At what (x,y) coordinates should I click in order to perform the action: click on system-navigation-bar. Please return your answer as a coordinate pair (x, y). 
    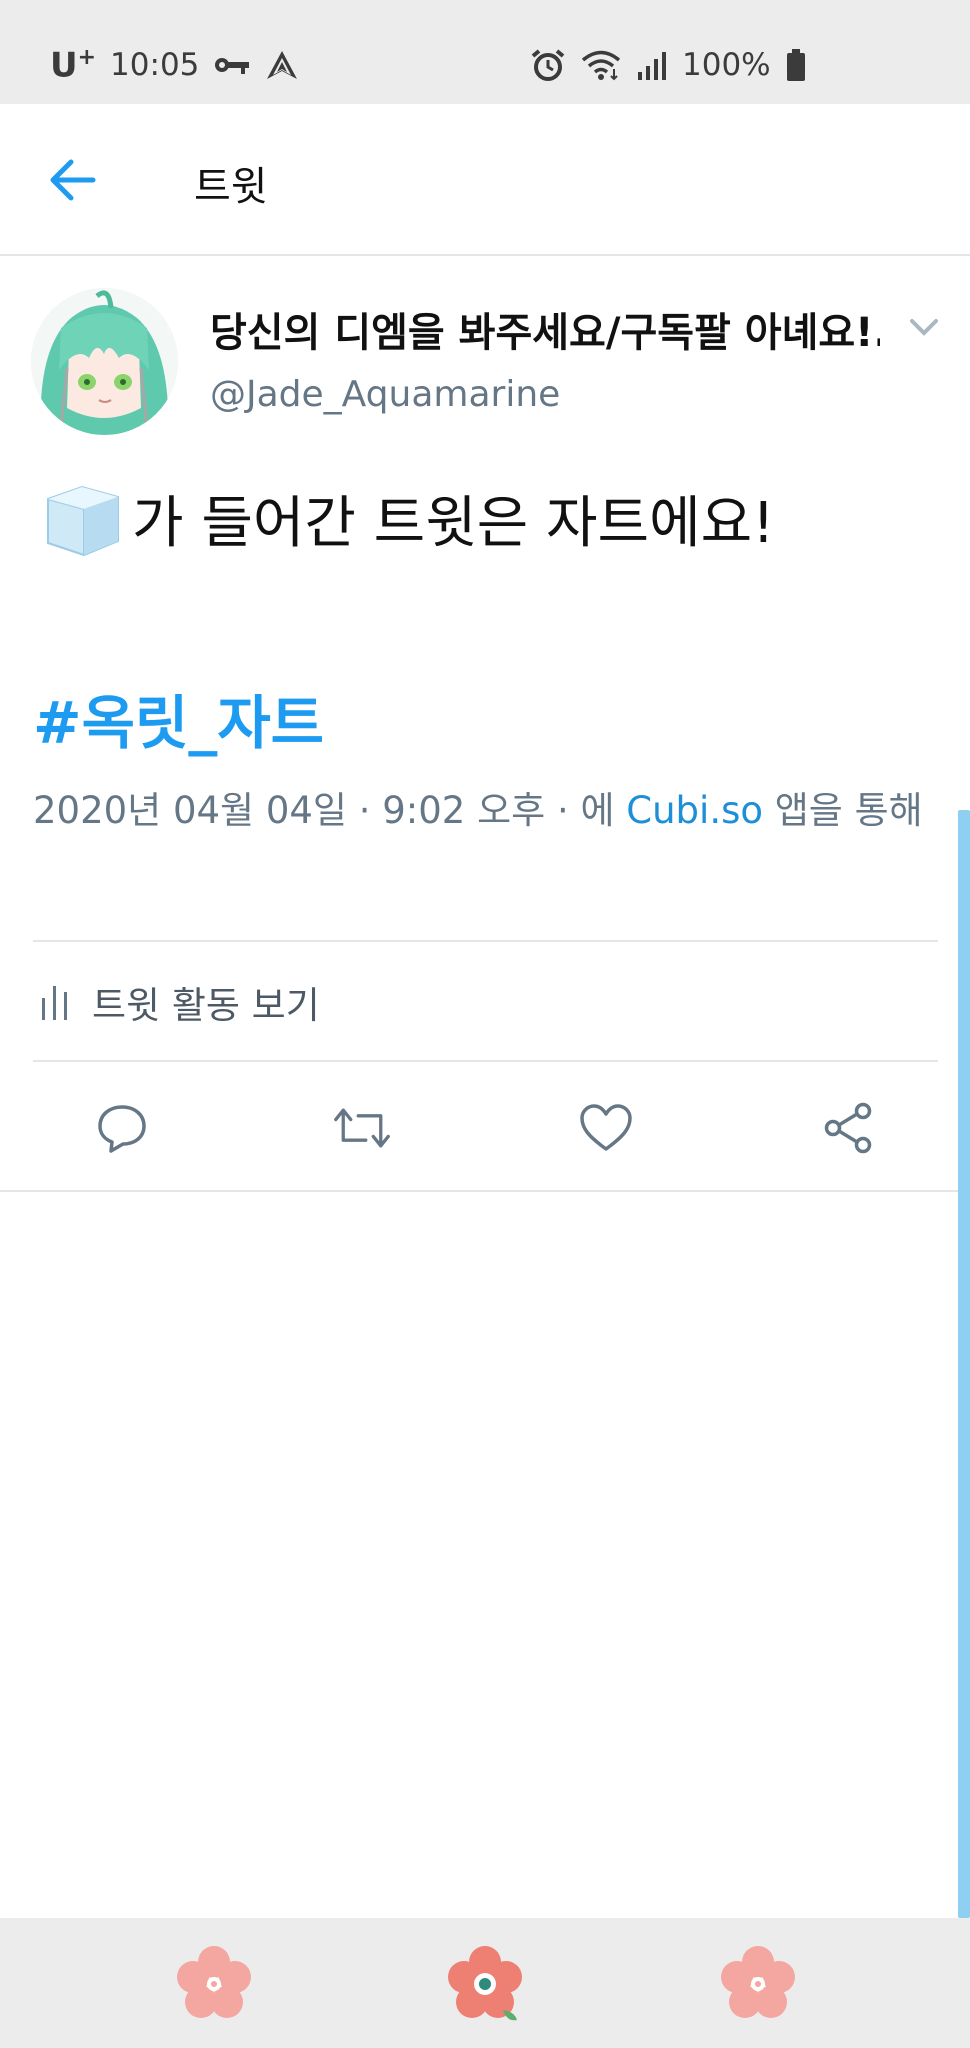
    Looking at the image, I should click on (485, 1983).